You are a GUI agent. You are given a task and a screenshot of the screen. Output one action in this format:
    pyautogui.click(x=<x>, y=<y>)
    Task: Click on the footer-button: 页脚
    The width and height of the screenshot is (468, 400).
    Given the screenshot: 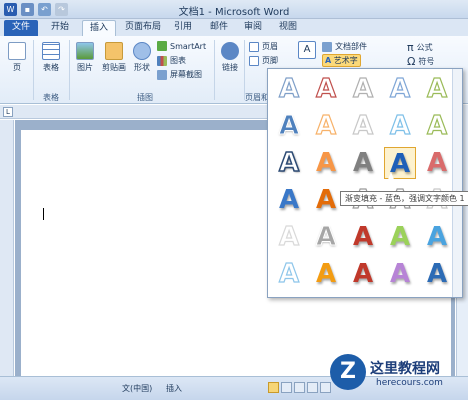 What is the action you would take?
    pyautogui.click(x=263, y=60)
    